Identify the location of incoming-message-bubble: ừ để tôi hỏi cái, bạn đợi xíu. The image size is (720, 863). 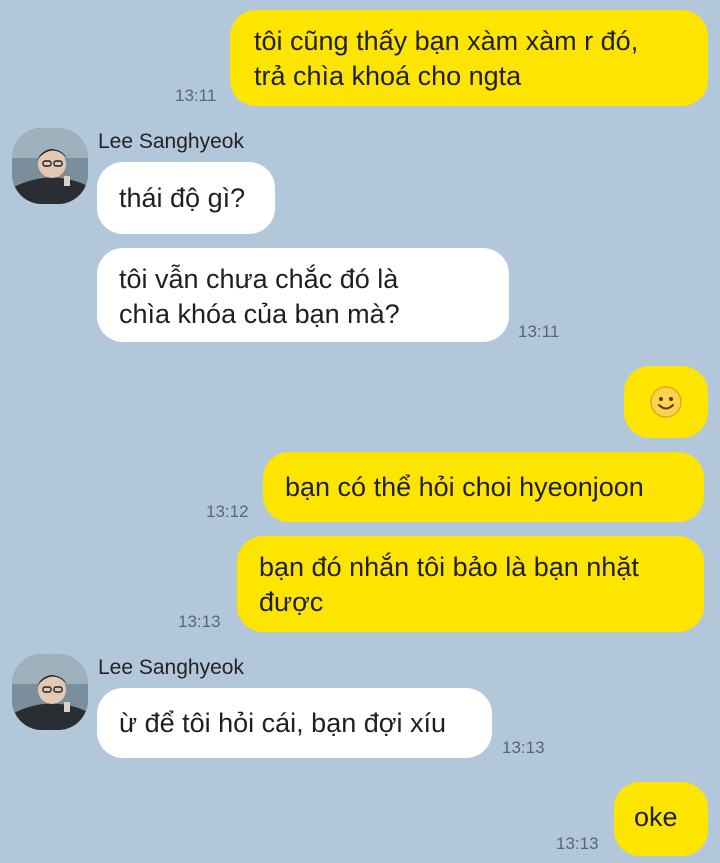
(294, 723).